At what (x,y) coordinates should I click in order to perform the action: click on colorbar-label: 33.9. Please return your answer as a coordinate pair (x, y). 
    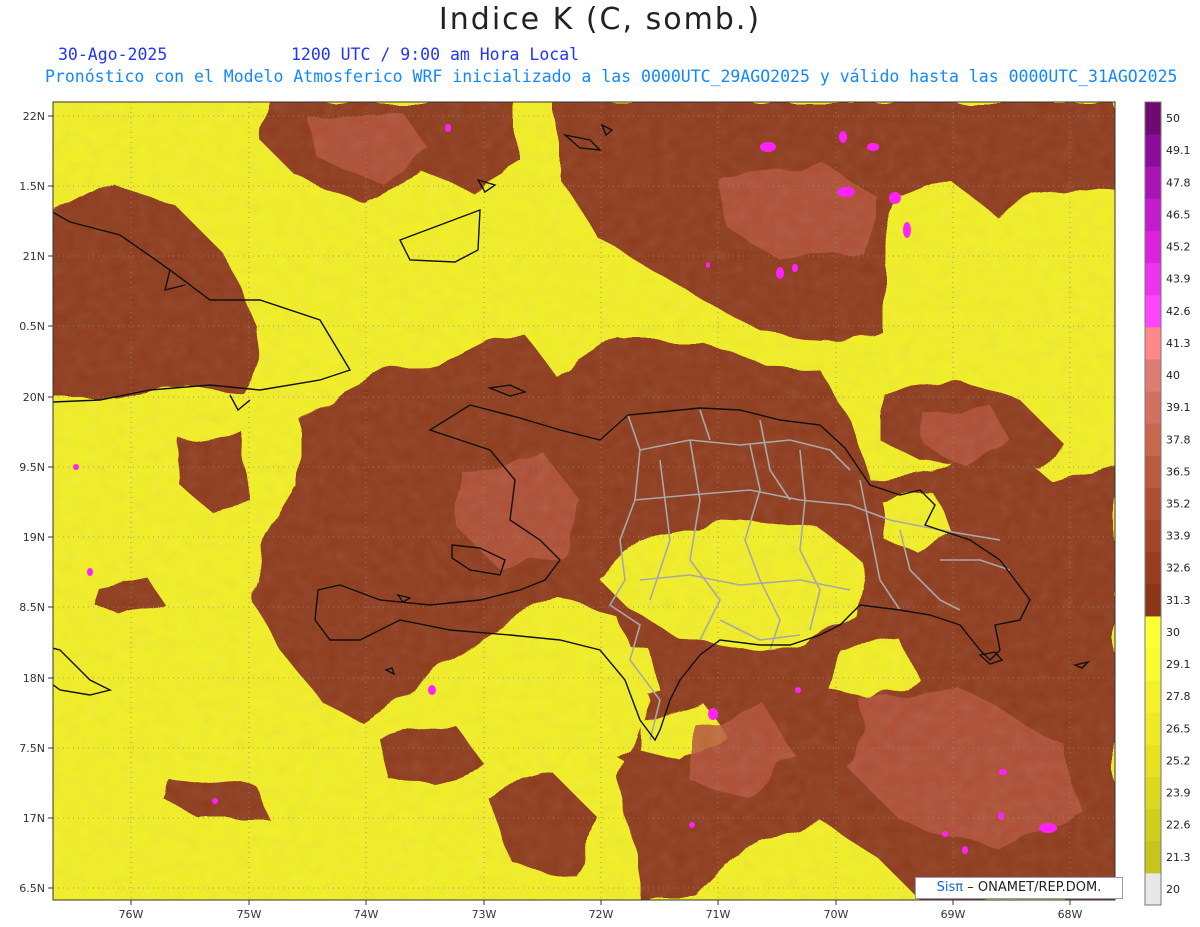
    Looking at the image, I should click on (1178, 536).